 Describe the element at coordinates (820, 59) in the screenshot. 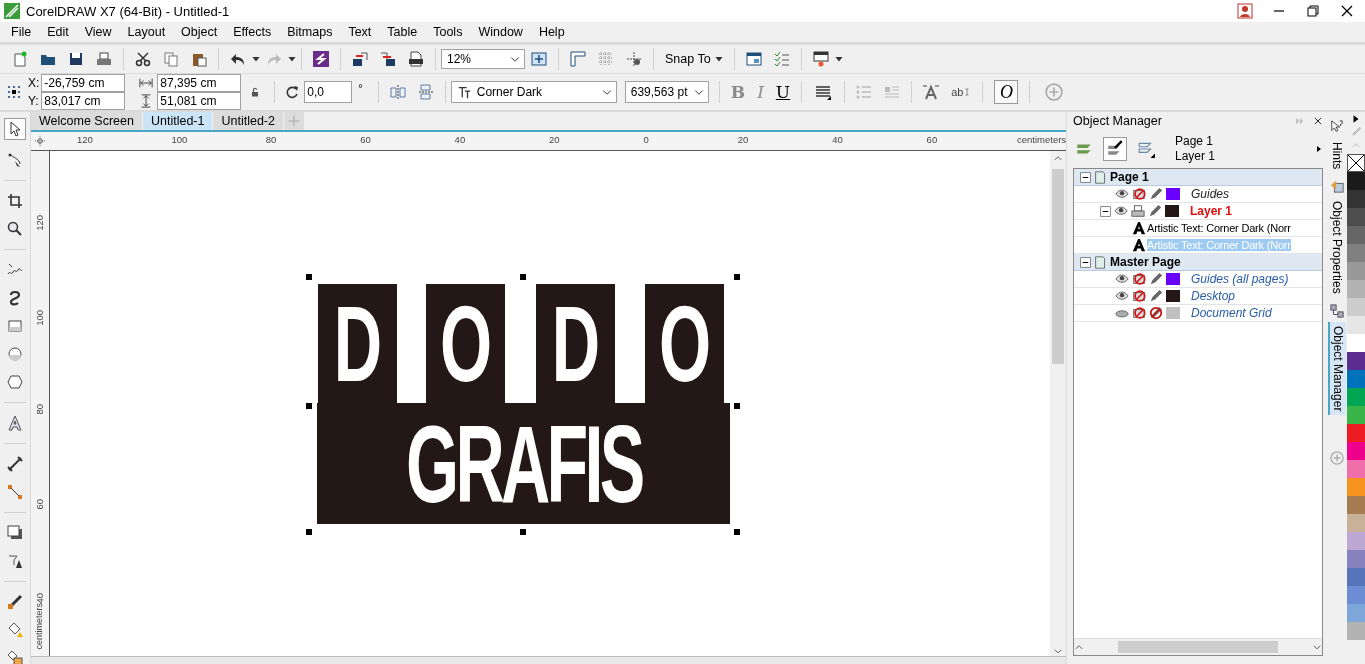

I see `window-launch-icon` at that location.